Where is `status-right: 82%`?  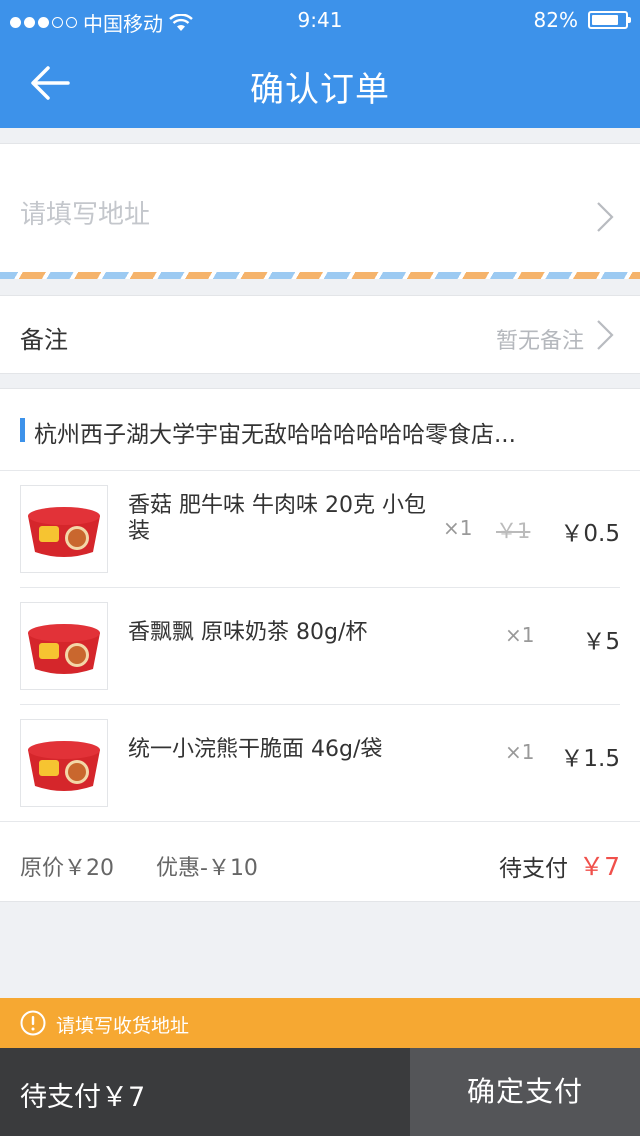 status-right: 82% is located at coordinates (582, 20).